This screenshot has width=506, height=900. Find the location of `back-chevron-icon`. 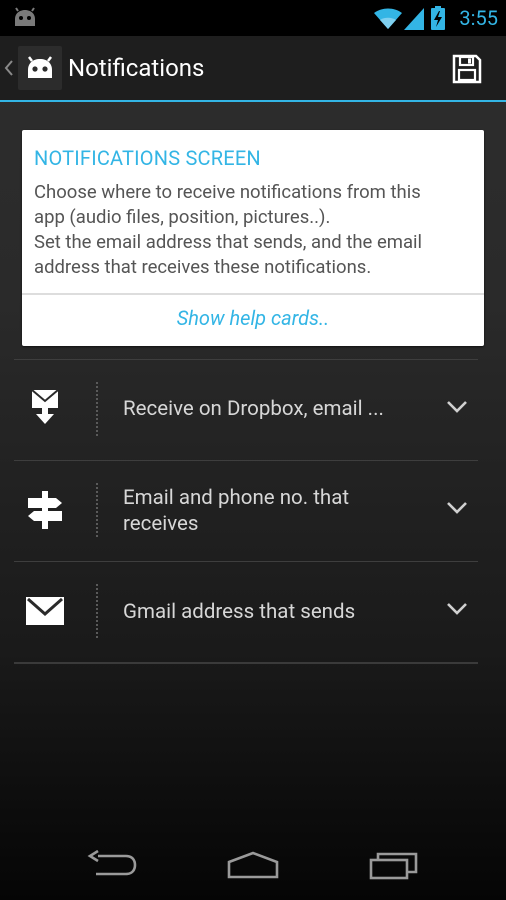

back-chevron-icon is located at coordinates (8, 68).